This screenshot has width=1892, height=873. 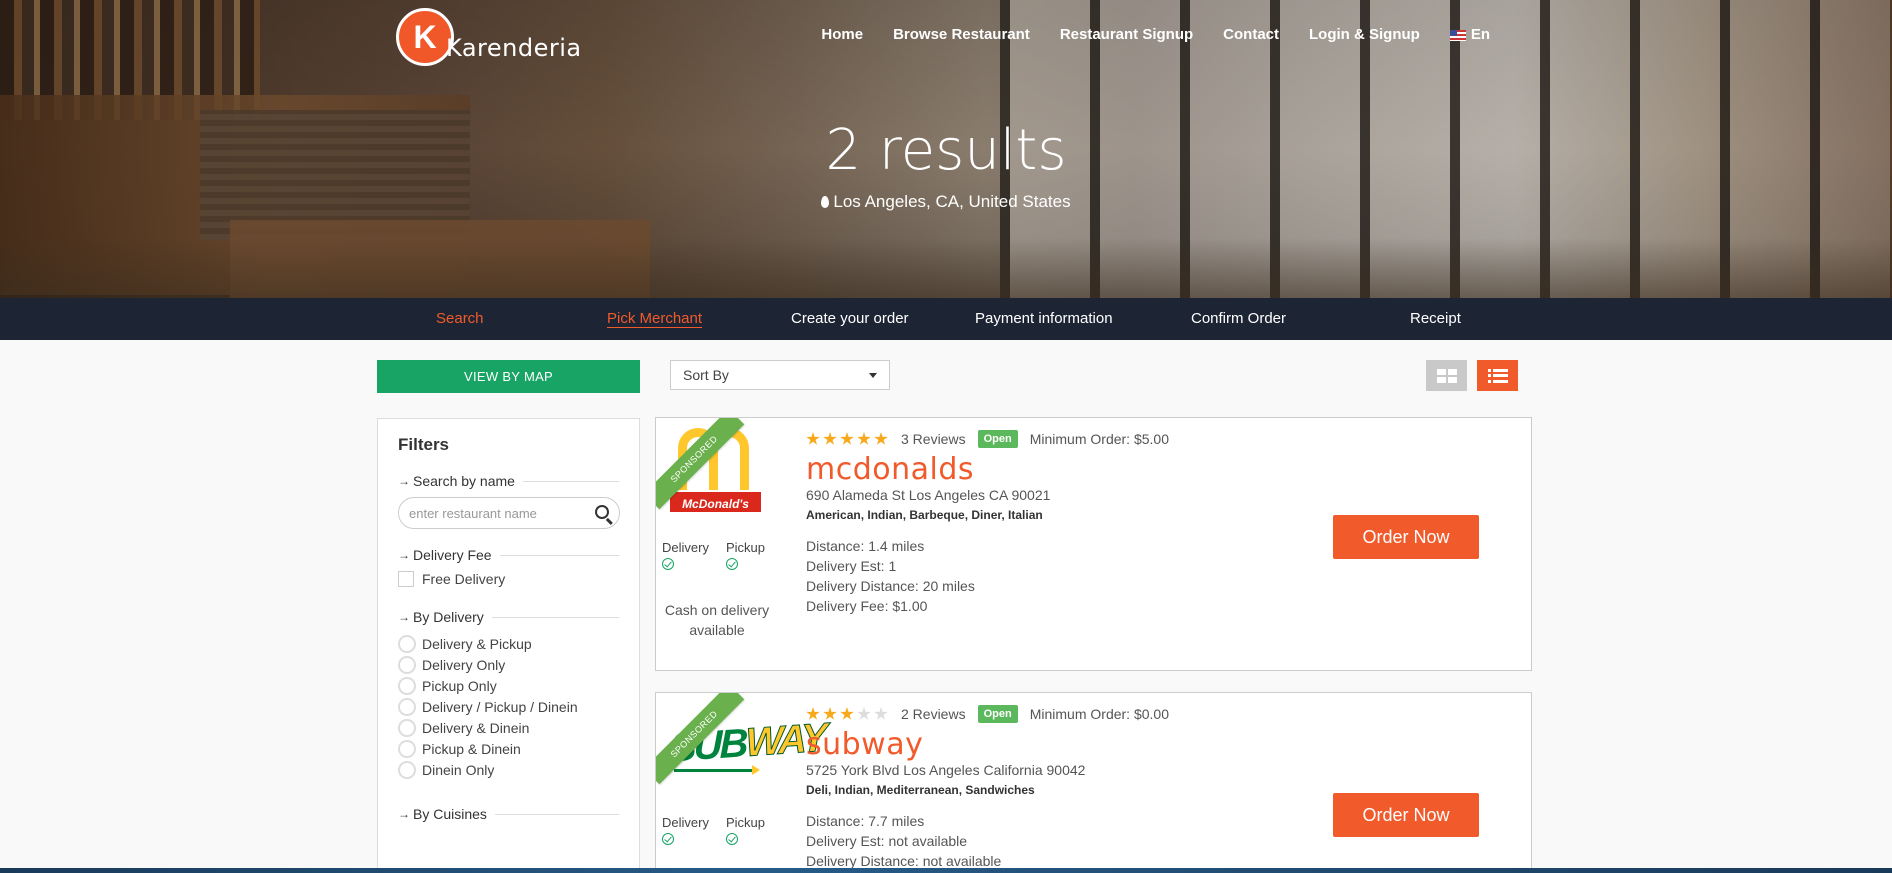 I want to click on grid-icon, so click(x=1446, y=375).